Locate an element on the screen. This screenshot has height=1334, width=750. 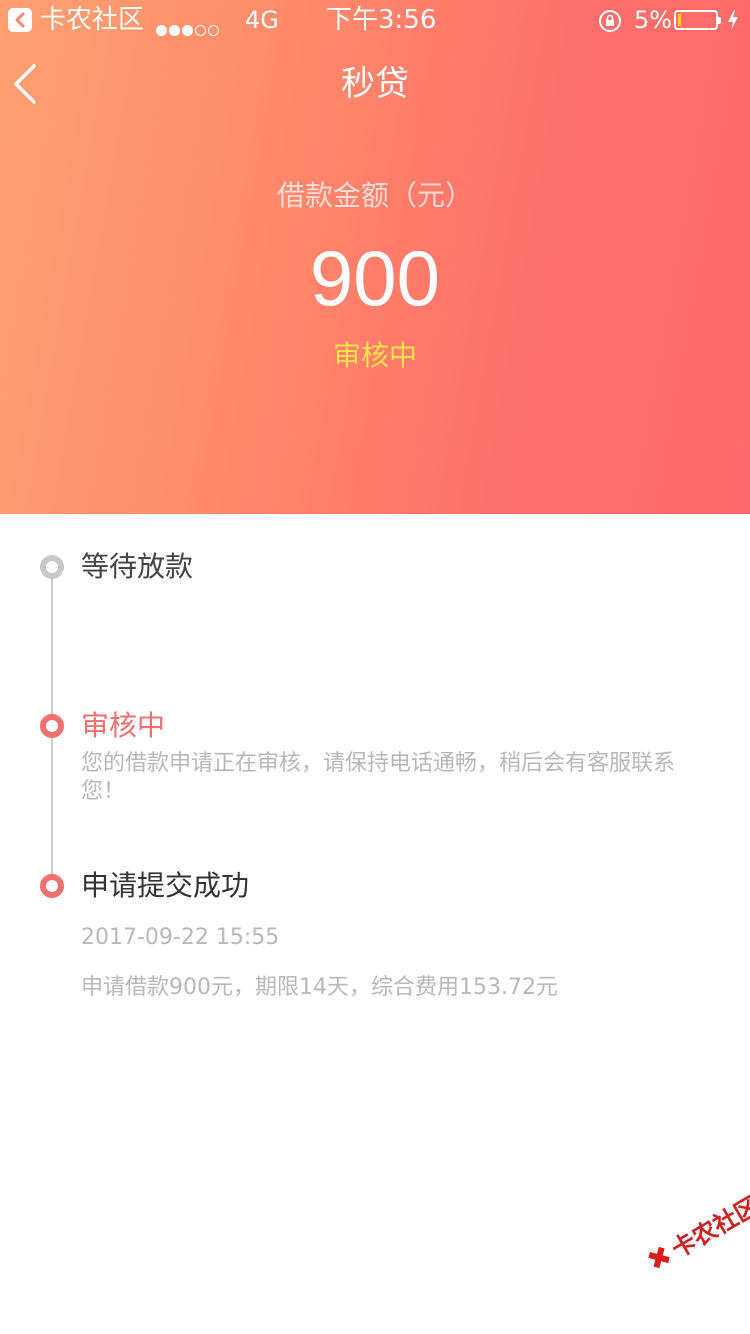
step-dot-active is located at coordinates (52, 726).